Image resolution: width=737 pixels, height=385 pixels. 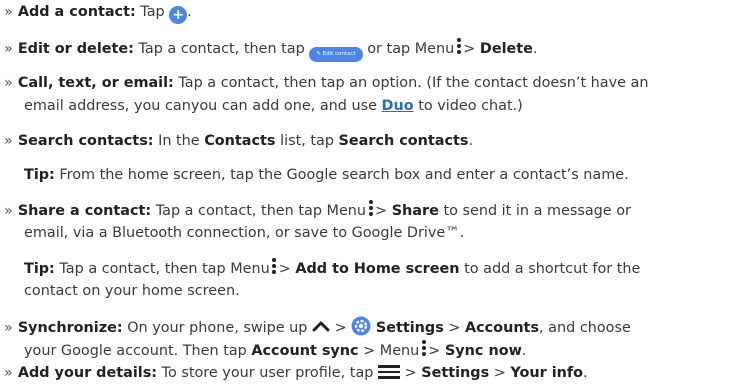 What do you see at coordinates (398, 106) in the screenshot?
I see `duo-link: Duo` at bounding box center [398, 106].